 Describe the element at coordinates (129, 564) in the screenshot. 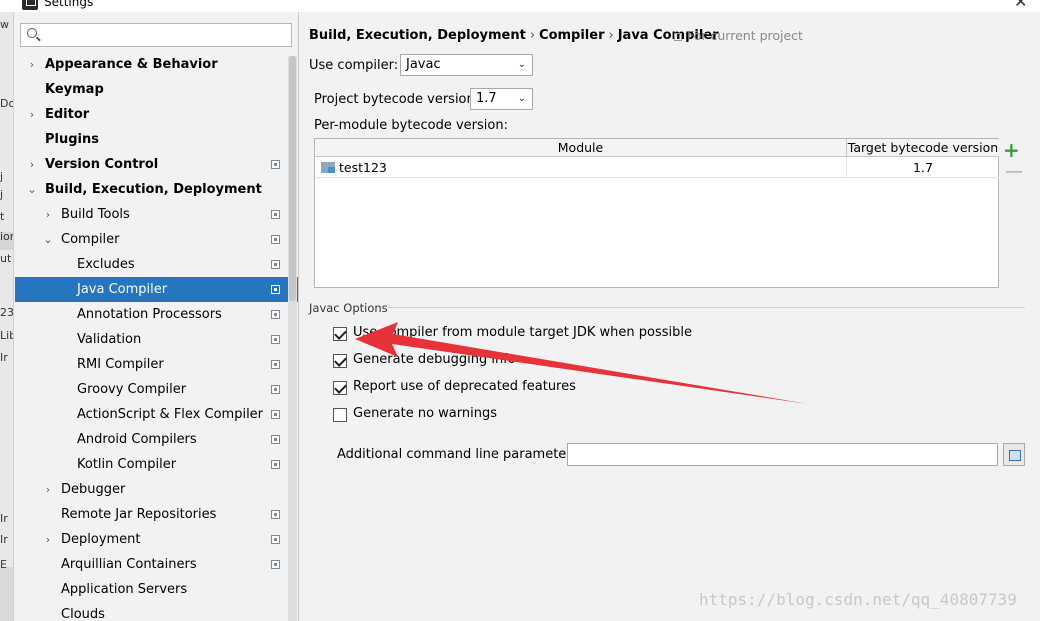

I see `sidebar-item-label: Arquillian Containers` at that location.